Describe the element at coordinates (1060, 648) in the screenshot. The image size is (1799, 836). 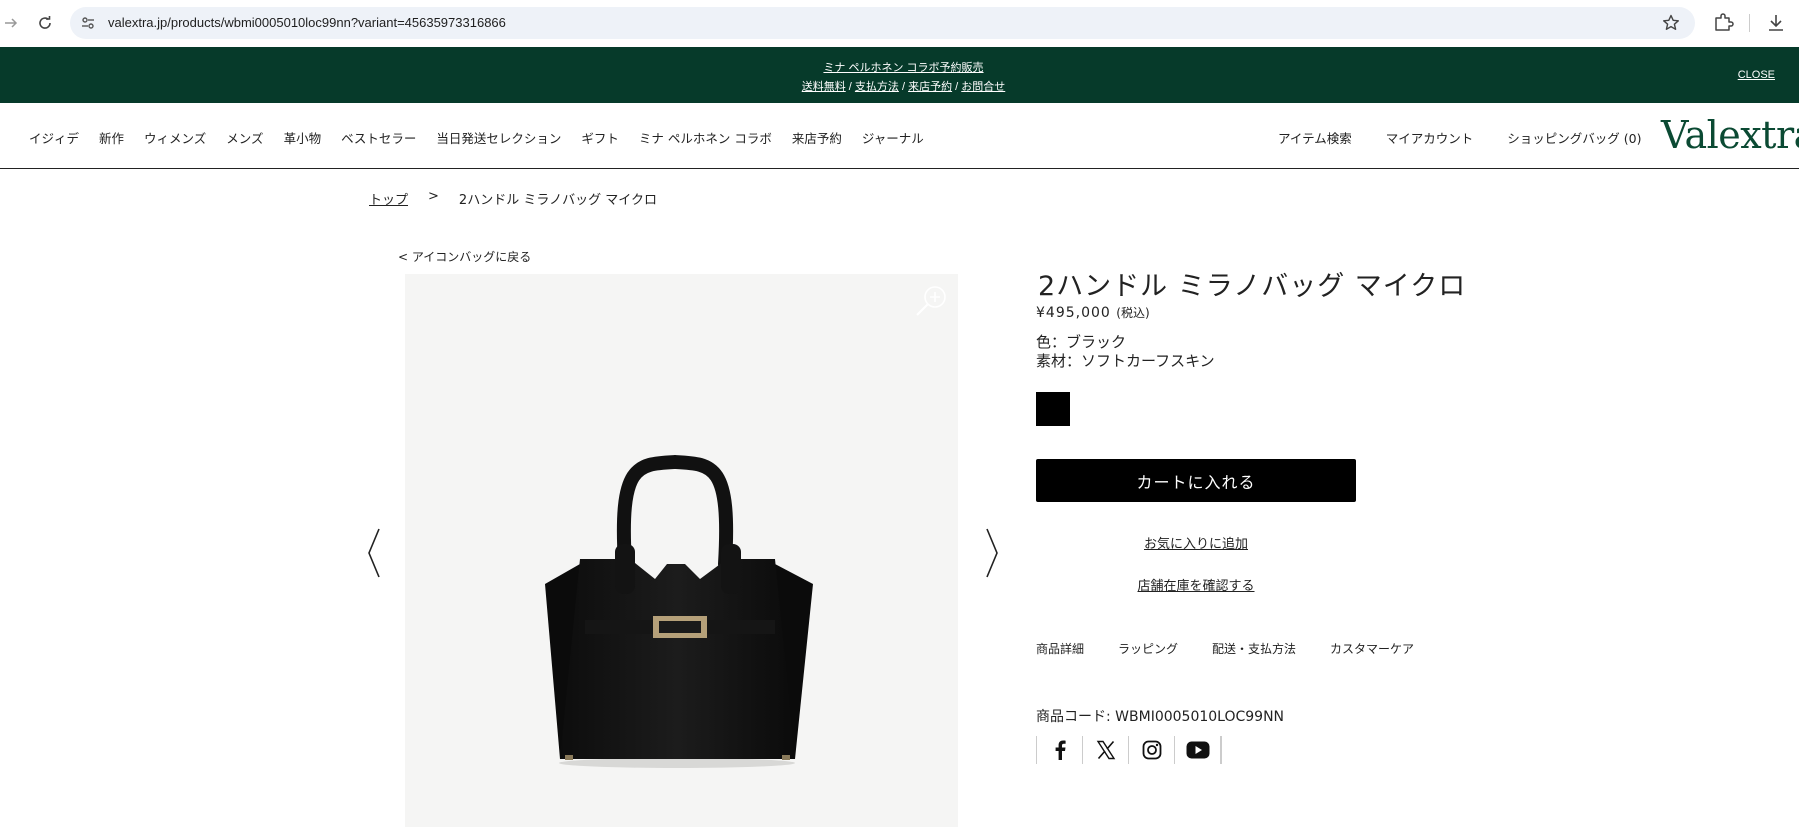
I see `tab-product-details: 商品詳細` at that location.